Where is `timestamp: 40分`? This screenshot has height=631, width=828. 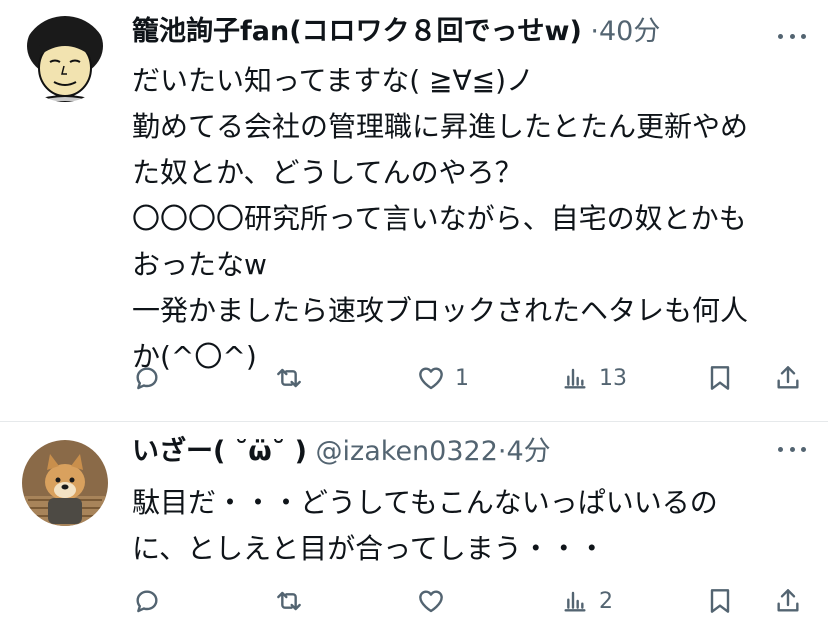
timestamp: 40分 is located at coordinates (629, 31).